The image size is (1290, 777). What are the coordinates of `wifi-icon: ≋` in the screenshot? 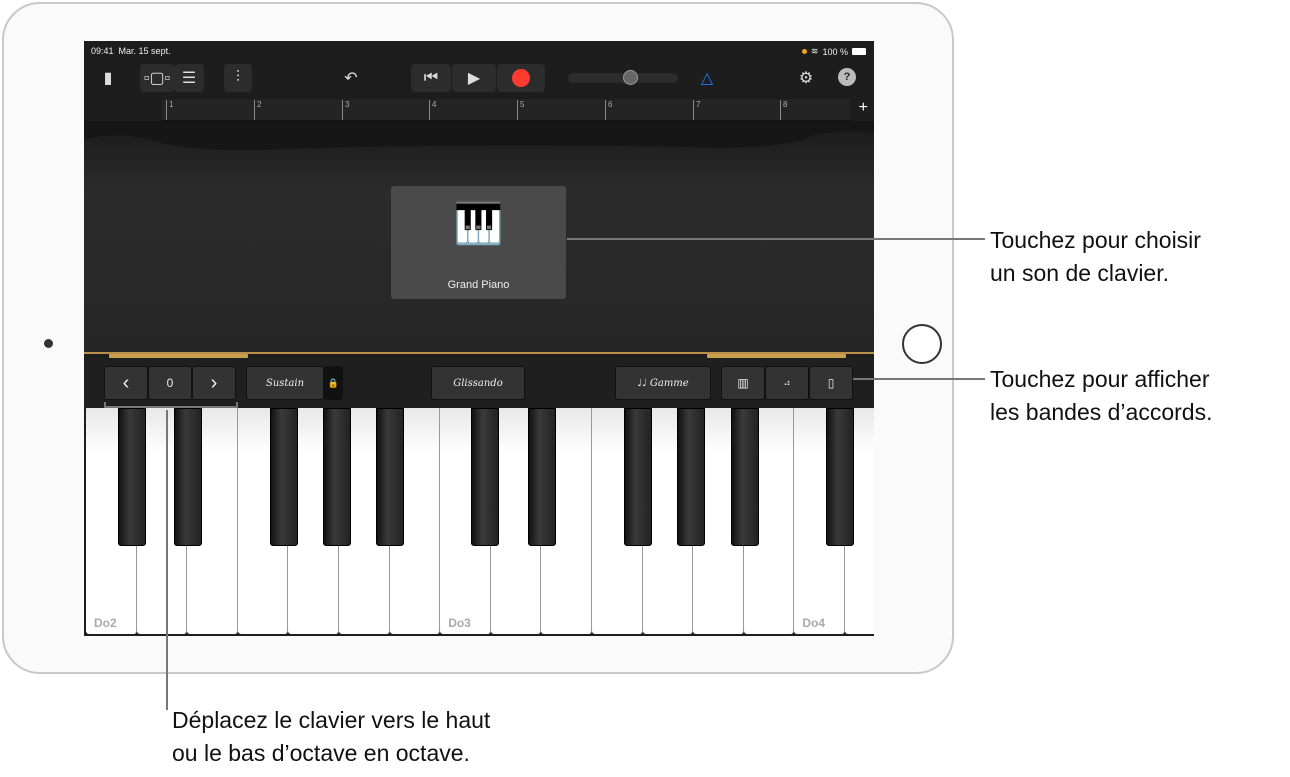 It's located at (814, 51).